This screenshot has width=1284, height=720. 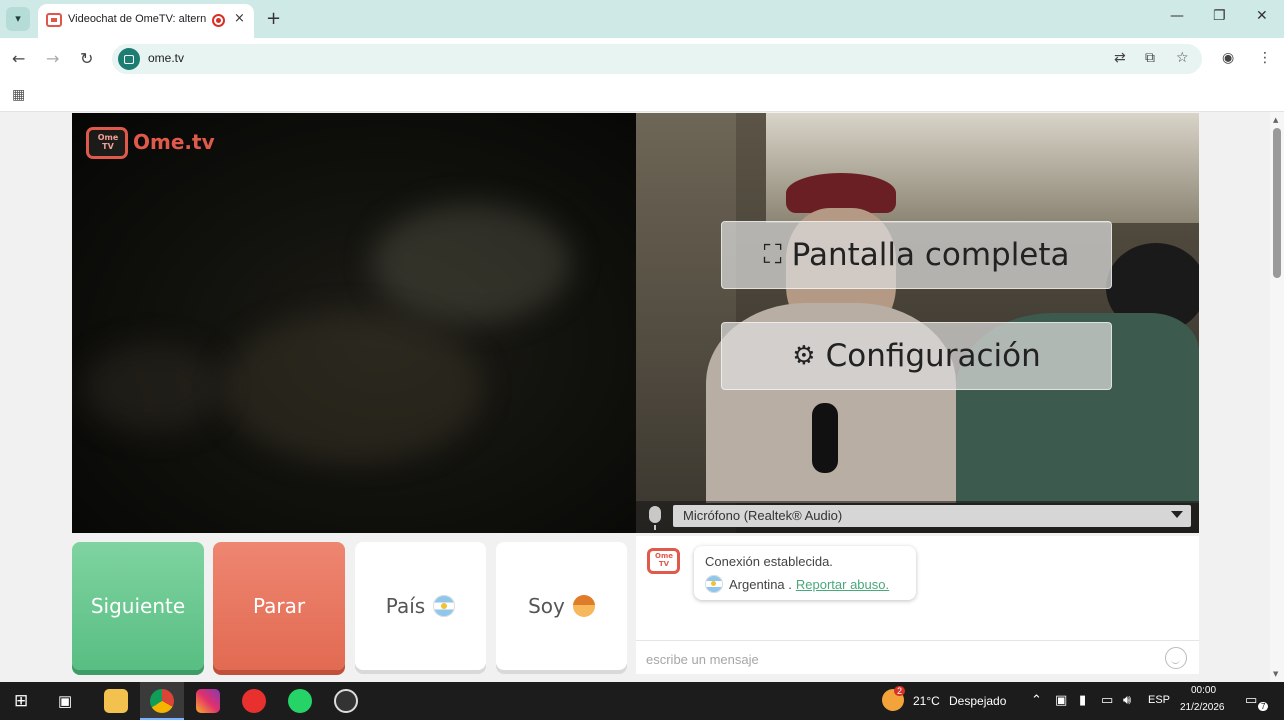 I want to click on red-cap, so click(x=841, y=193).